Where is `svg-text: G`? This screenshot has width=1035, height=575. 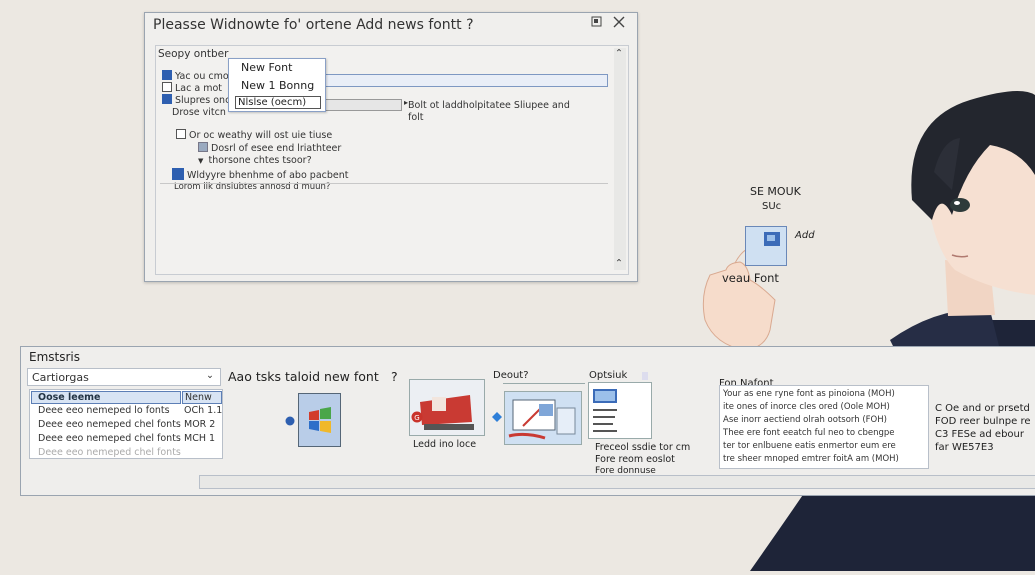
svg-text: G is located at coordinates (416, 418).